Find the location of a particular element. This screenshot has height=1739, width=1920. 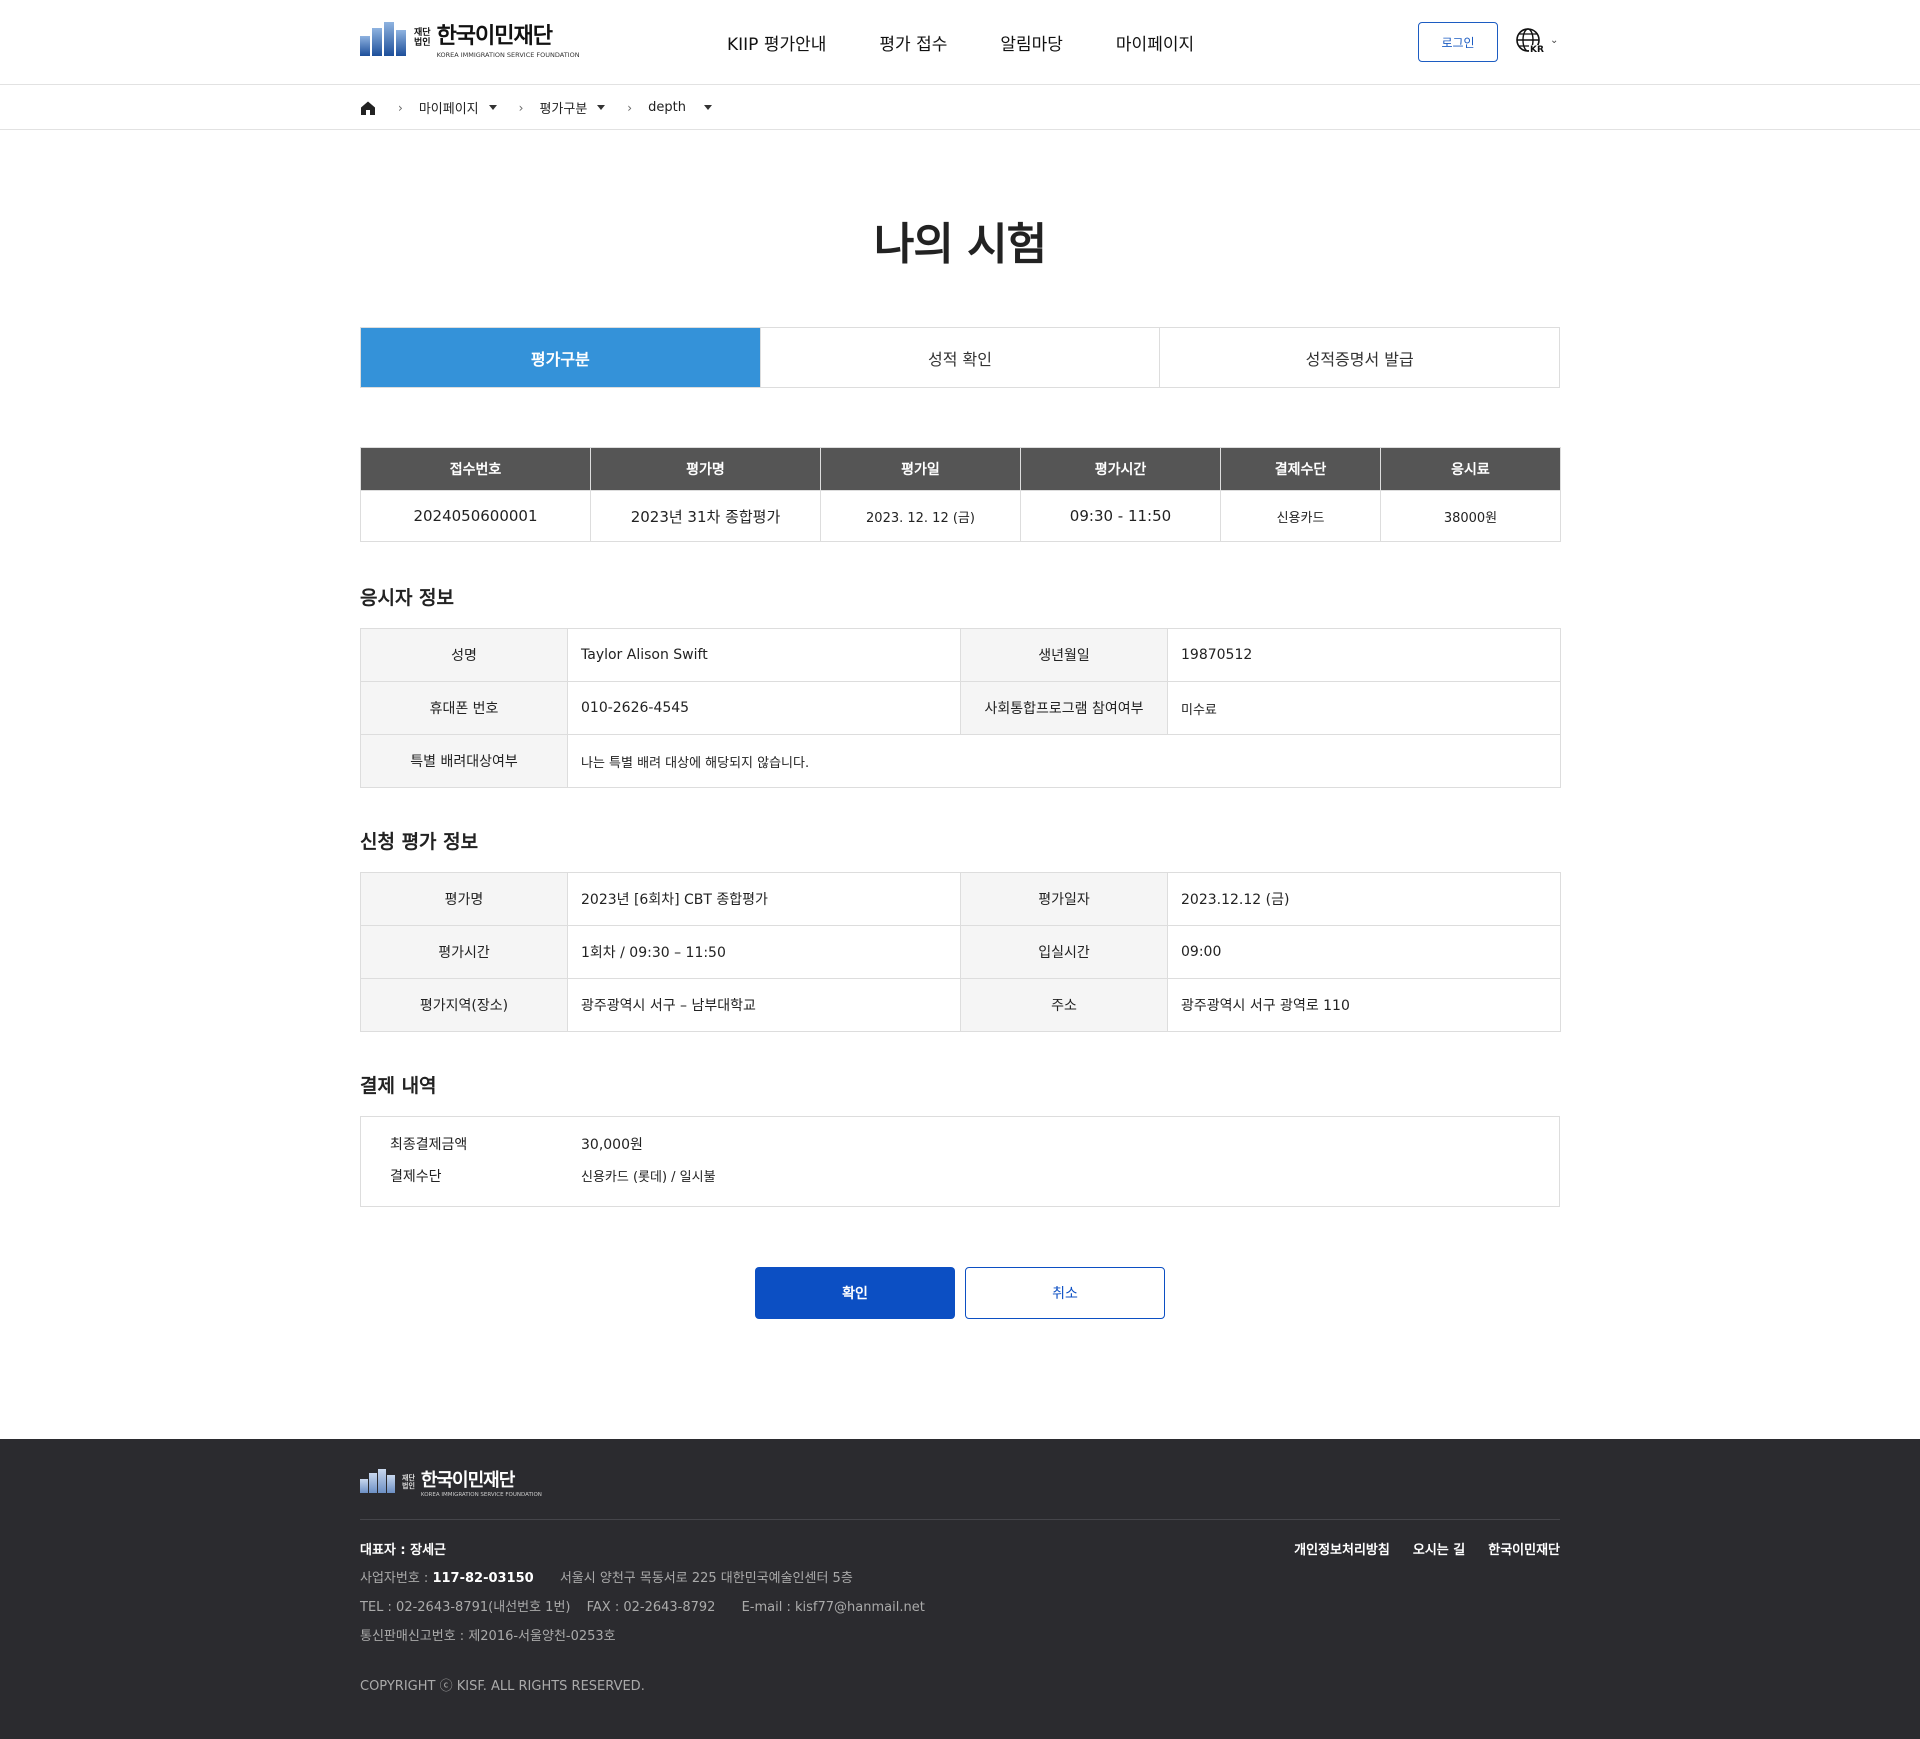

breadcrumb-category: 평가구분 is located at coordinates (572, 107).